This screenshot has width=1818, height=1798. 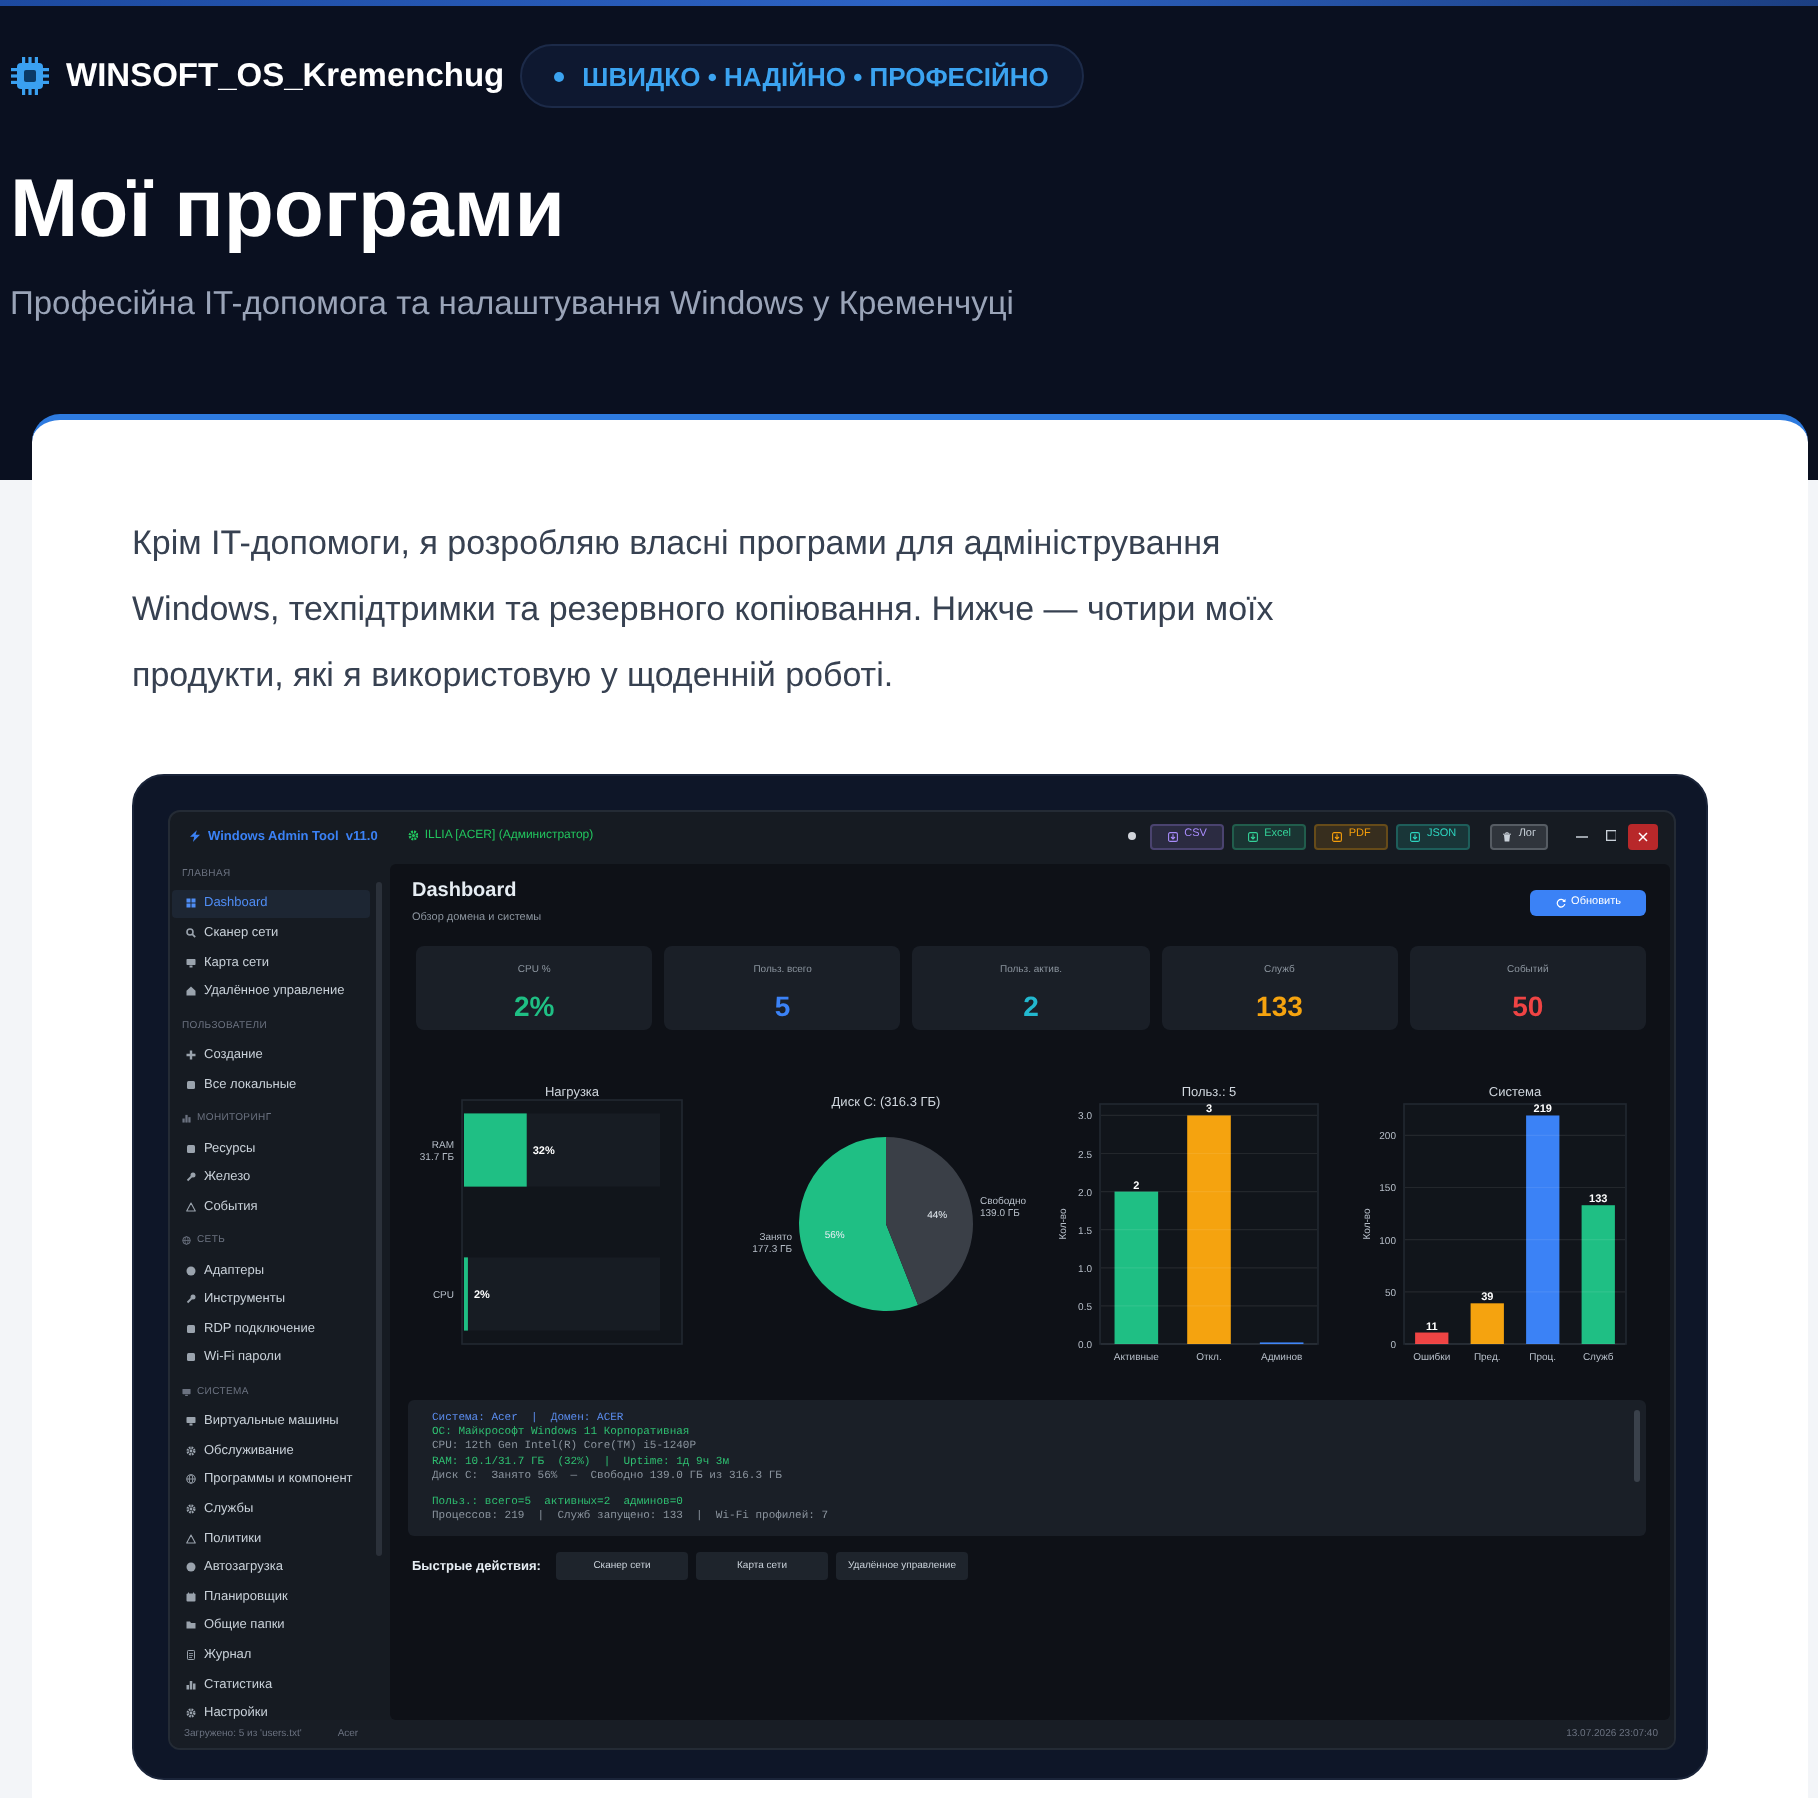 What do you see at coordinates (704, 610) in the screenshot?
I see `intro-paragraph: Крім IT-допомоги, я розробляю власні програми для адміністрування Windows, техпідтримки та резервного копіювання. Нижче — чотири моїх продукти, які я використовую у щоденній роботі.` at bounding box center [704, 610].